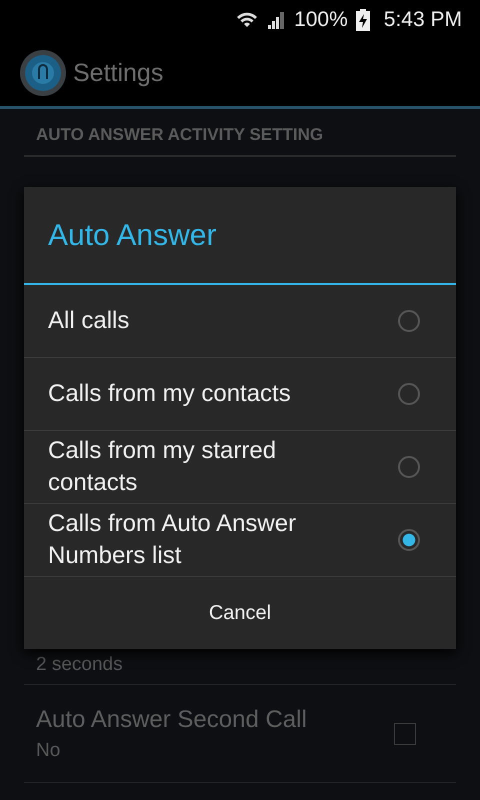 Image resolution: width=480 pixels, height=800 pixels. What do you see at coordinates (79, 665) in the screenshot?
I see `setting-summary: 2 seconds` at bounding box center [79, 665].